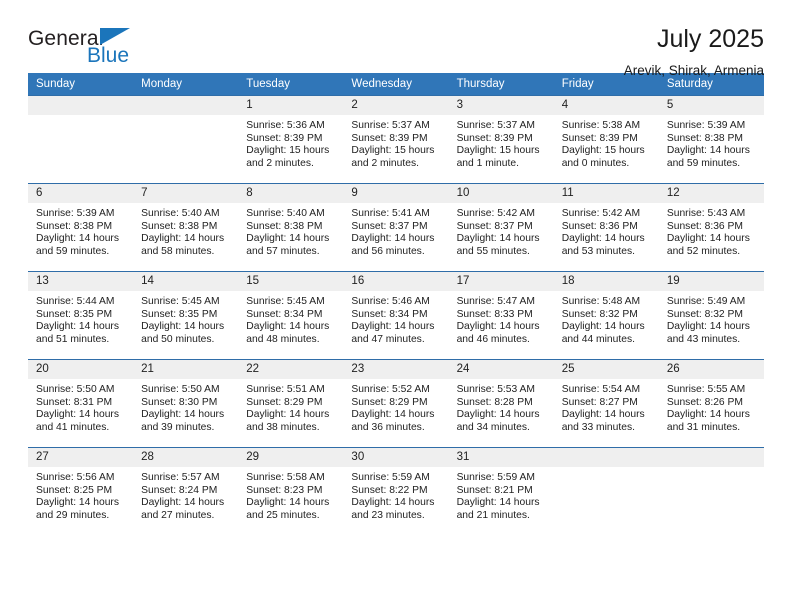 The width and height of the screenshot is (792, 612). What do you see at coordinates (385, 163) in the screenshot?
I see `daylight-duration-line2: and 2 minutes.` at bounding box center [385, 163].